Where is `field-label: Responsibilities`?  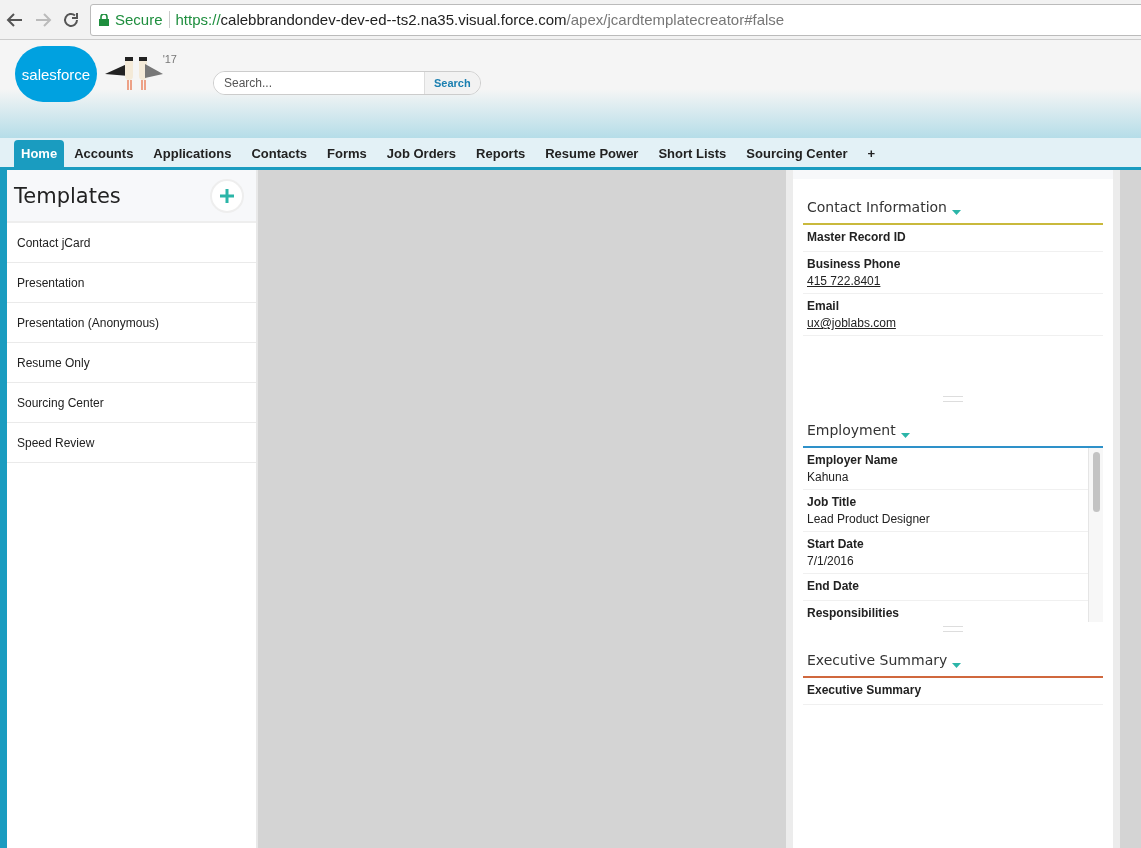
field-label: Responsibilities is located at coordinates (854, 613).